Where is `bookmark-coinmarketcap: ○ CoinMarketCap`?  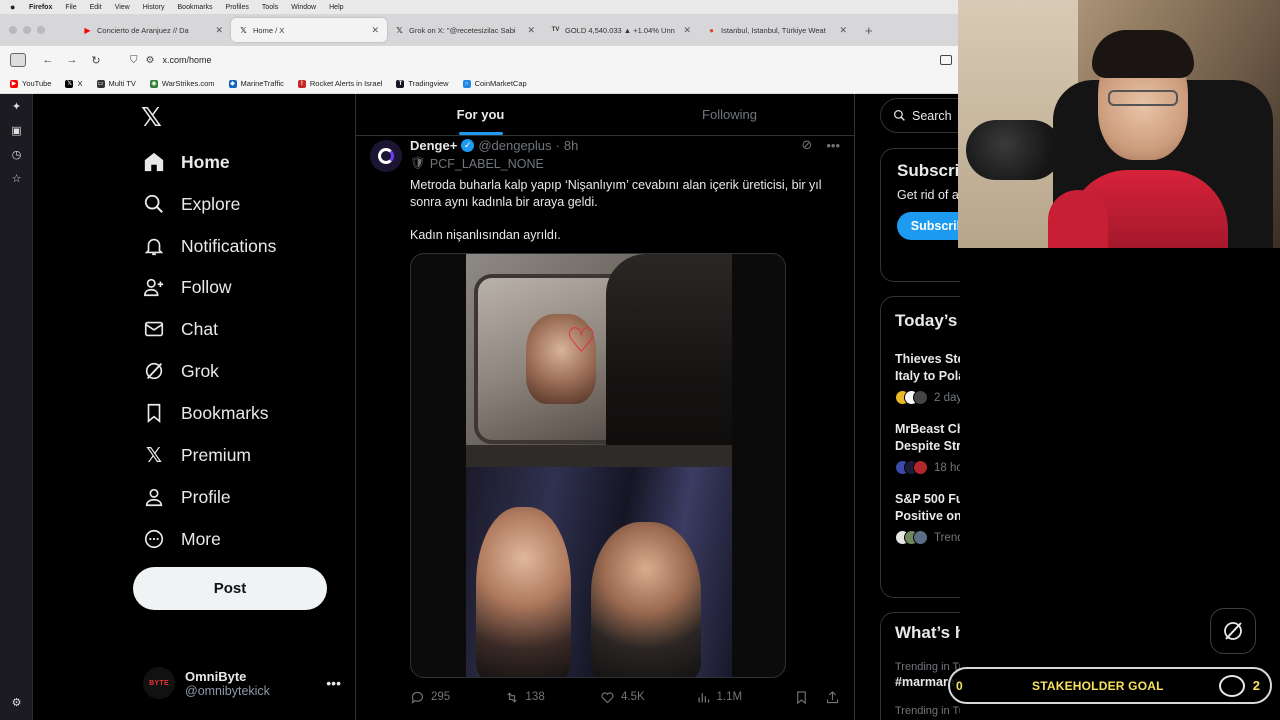
bookmark-coinmarketcap: ○ CoinMarketCap is located at coordinates (494, 83).